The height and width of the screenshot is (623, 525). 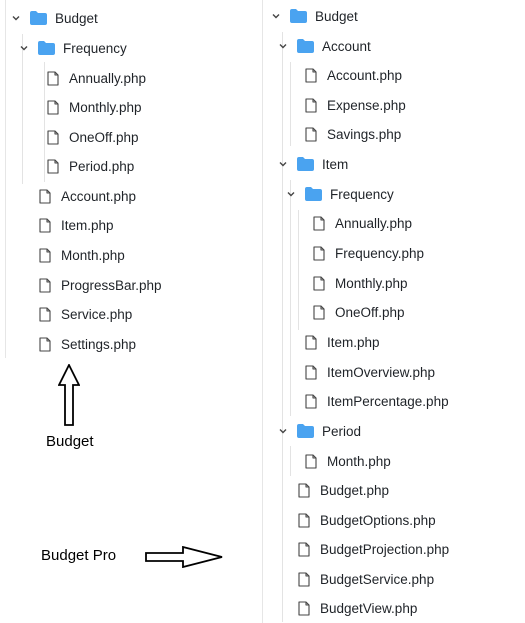 I want to click on tree-file: BudgetView.php, so click(x=393, y=608).